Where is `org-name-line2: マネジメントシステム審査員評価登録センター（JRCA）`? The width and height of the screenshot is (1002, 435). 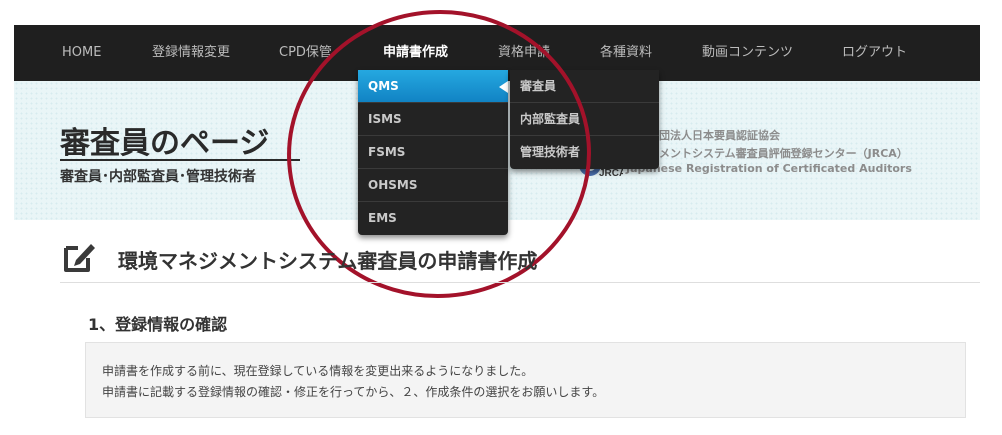 org-name-line2: マネジメントシステム審査員評価登録センター（JRCA） is located at coordinates (767, 153).